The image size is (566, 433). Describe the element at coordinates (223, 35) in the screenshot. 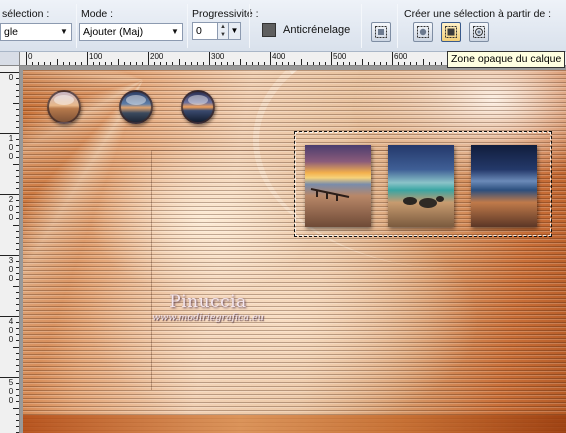

I see `spin-down-icon: ▼` at that location.